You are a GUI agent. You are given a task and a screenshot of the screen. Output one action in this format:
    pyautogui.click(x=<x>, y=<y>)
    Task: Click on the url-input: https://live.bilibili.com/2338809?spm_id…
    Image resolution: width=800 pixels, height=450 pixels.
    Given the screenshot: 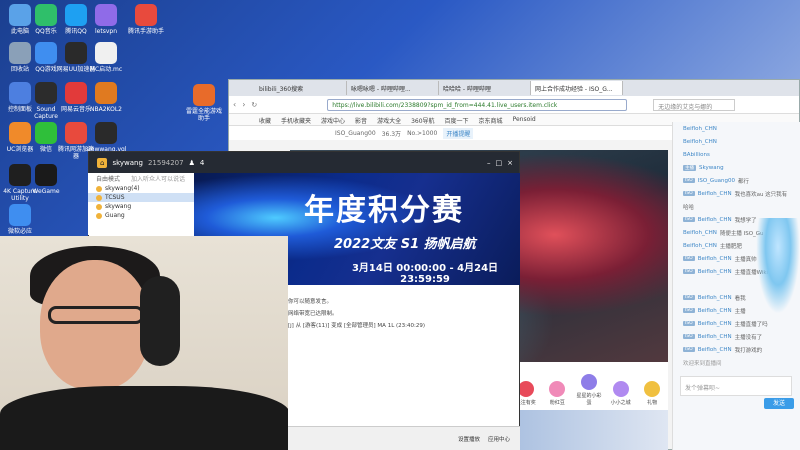 What is the action you would take?
    pyautogui.click(x=477, y=104)
    